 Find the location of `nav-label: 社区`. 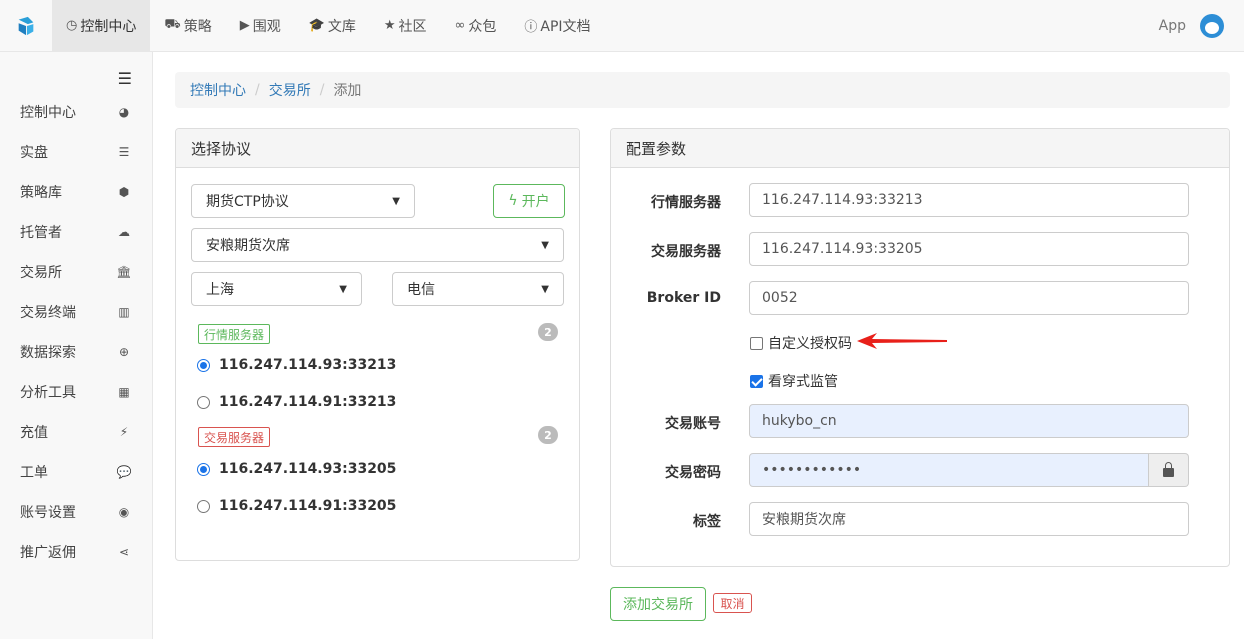

nav-label: 社区 is located at coordinates (412, 26).